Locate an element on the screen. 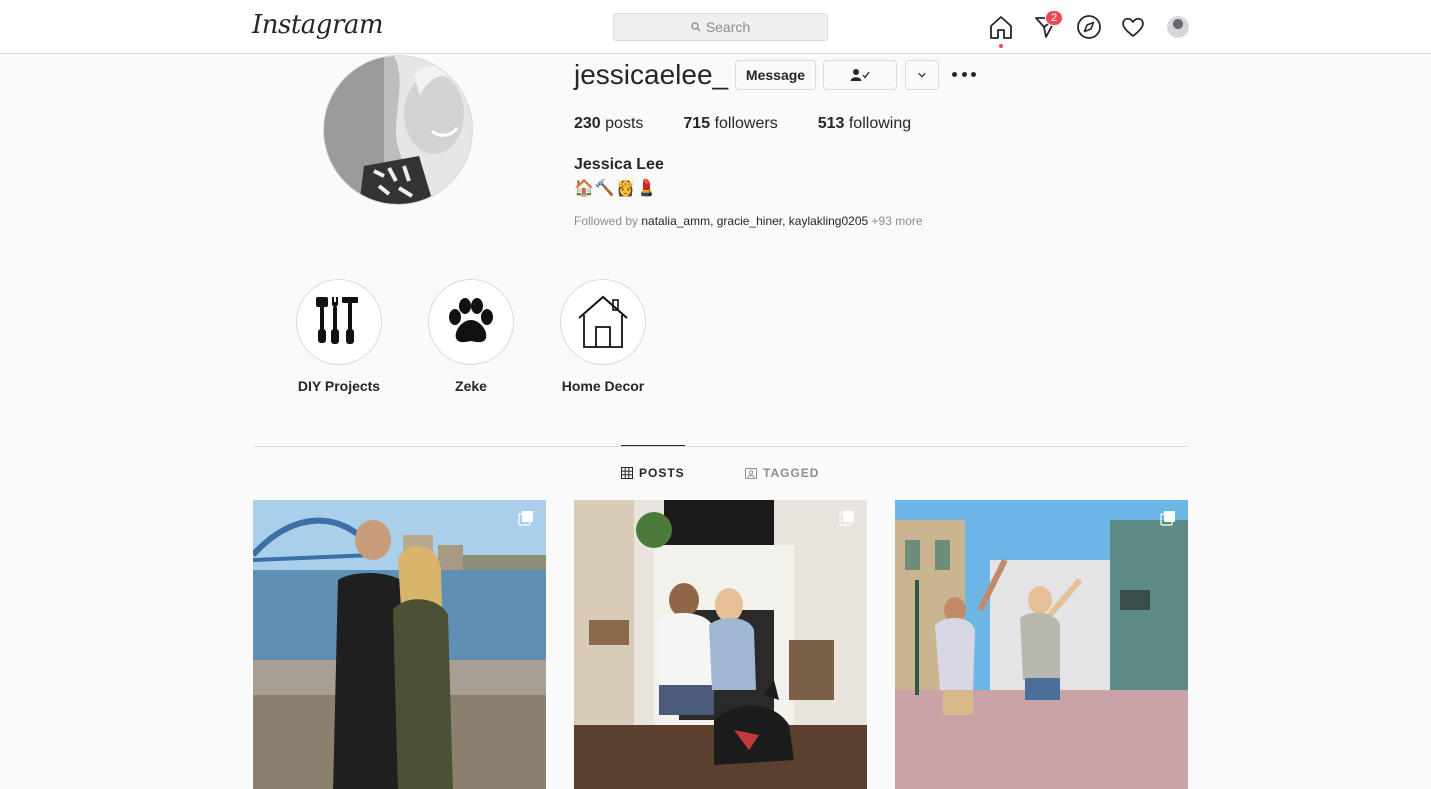 The width and height of the screenshot is (1431, 789). explore-icon is located at coordinates (1089, 27).